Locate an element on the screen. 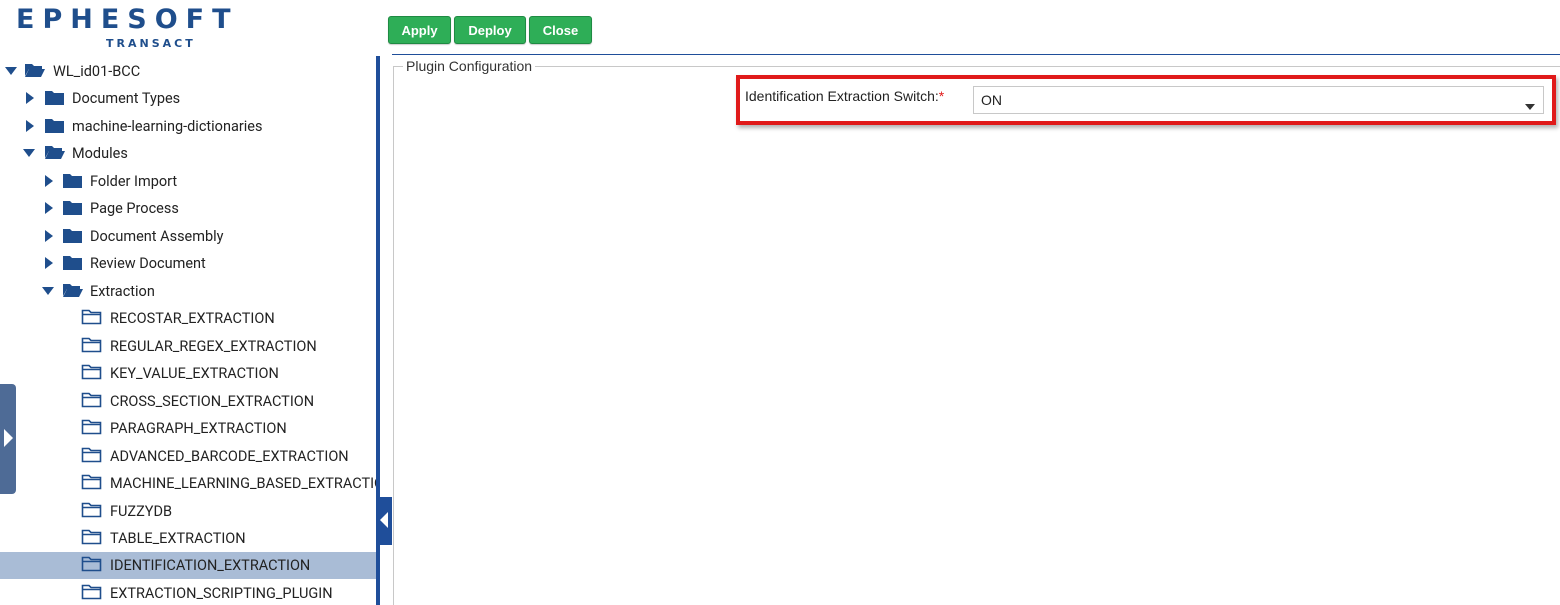  tree-label: EXTRACTION_SCRIPTING_PLUGIN is located at coordinates (221, 593).